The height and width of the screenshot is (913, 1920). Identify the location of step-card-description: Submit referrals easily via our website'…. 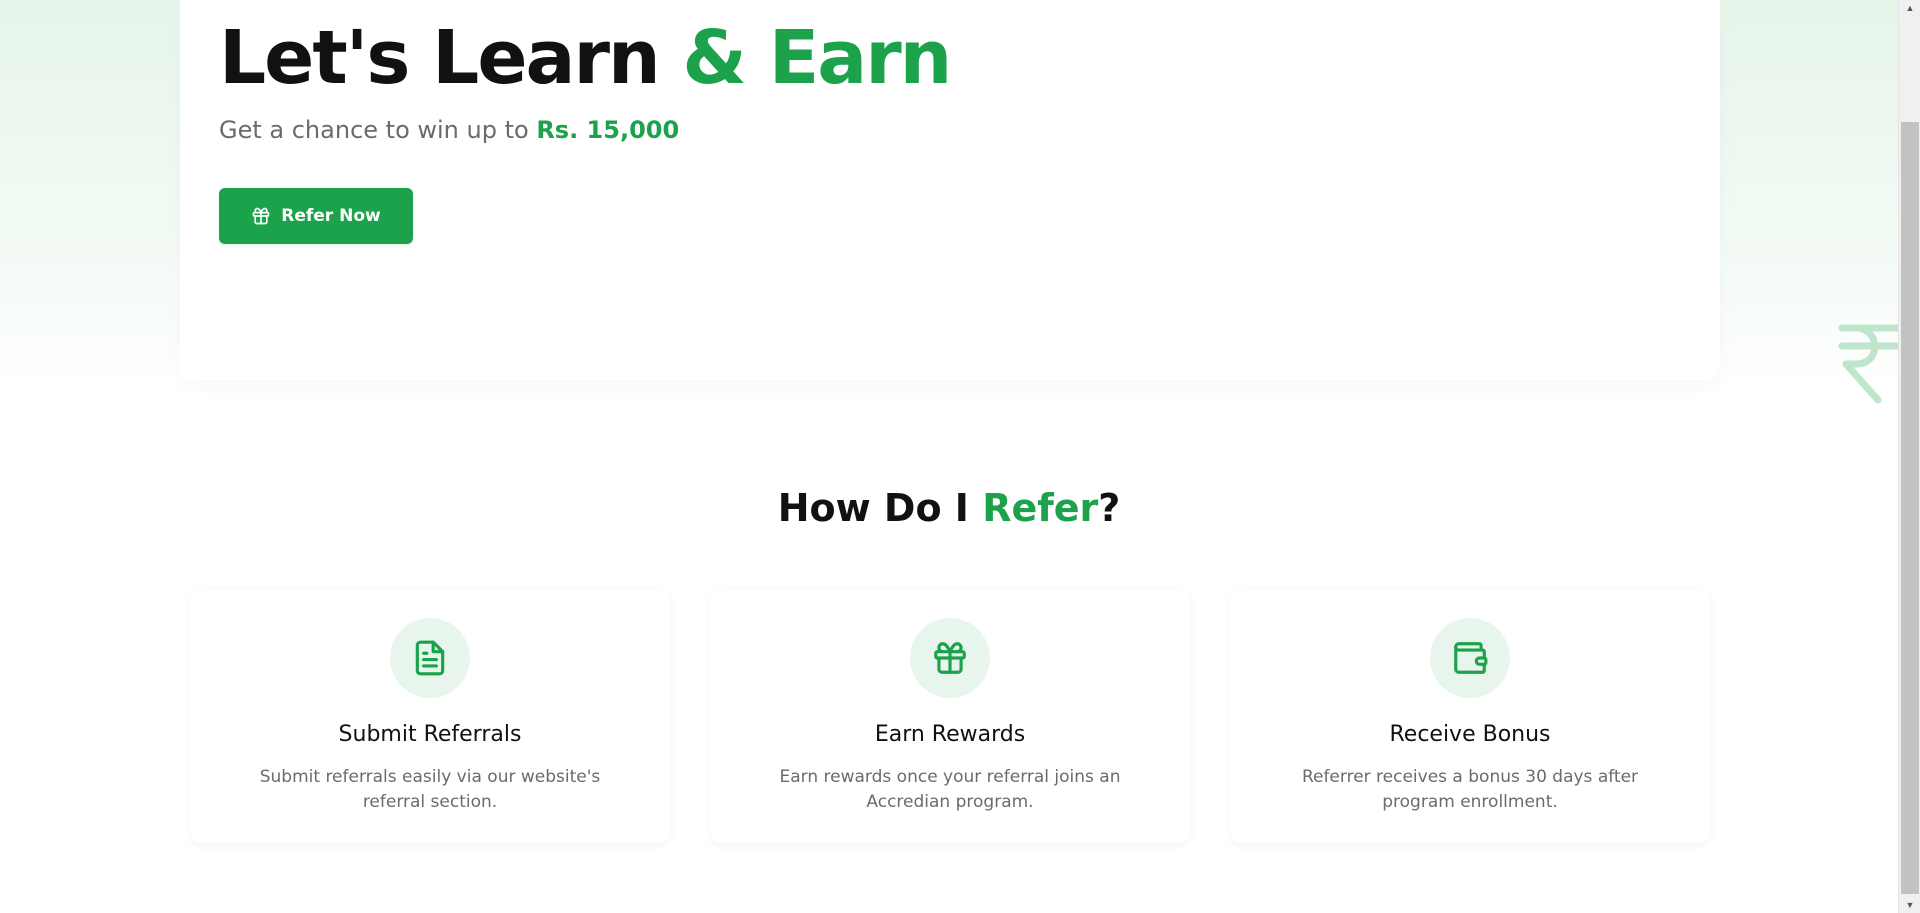
(430, 789).